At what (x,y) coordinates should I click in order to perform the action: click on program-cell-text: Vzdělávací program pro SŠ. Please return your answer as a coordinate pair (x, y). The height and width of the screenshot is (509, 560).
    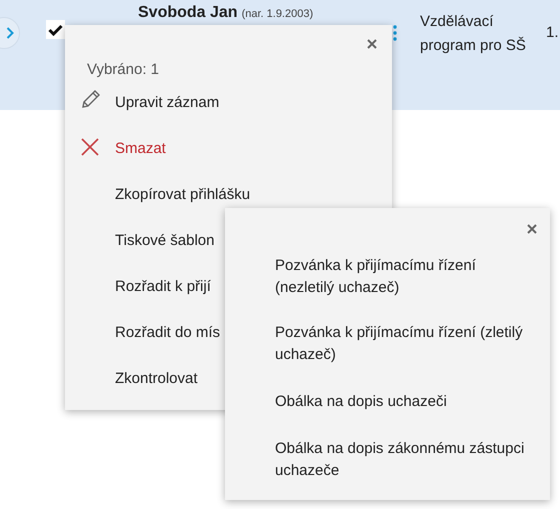
    Looking at the image, I should click on (473, 34).